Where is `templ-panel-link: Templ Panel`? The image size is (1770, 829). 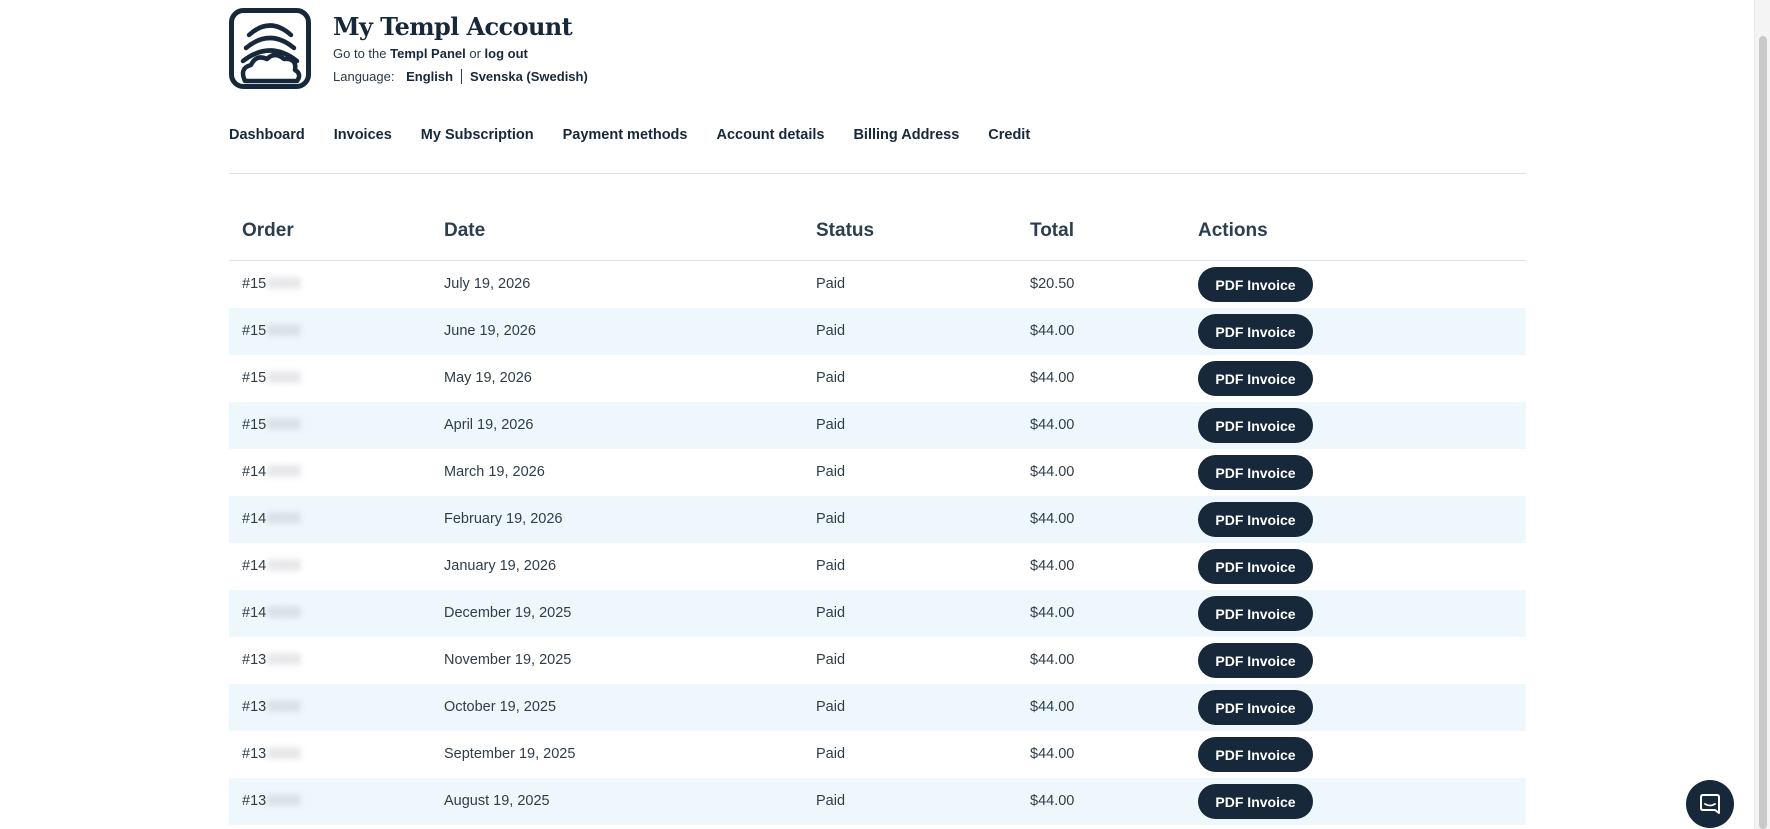 templ-panel-link: Templ Panel is located at coordinates (428, 53).